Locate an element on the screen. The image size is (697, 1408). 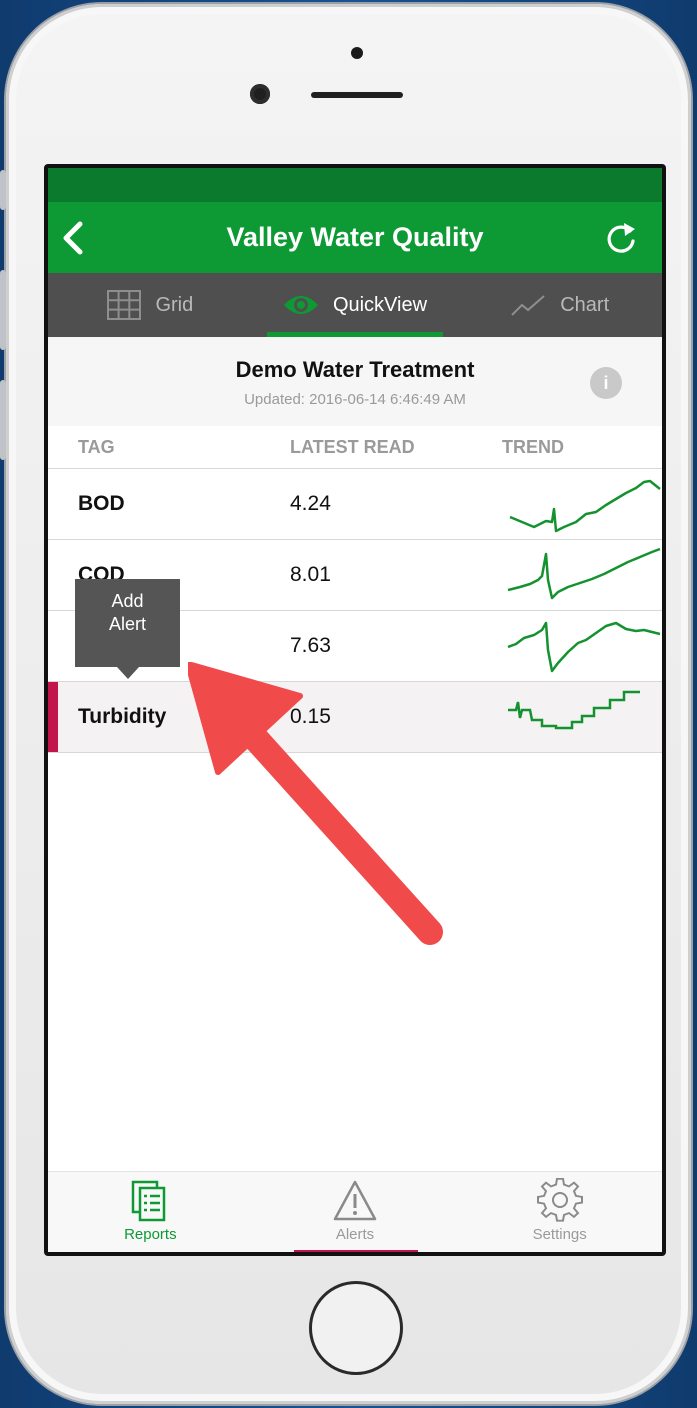
eye-icon is located at coordinates (300, 305).